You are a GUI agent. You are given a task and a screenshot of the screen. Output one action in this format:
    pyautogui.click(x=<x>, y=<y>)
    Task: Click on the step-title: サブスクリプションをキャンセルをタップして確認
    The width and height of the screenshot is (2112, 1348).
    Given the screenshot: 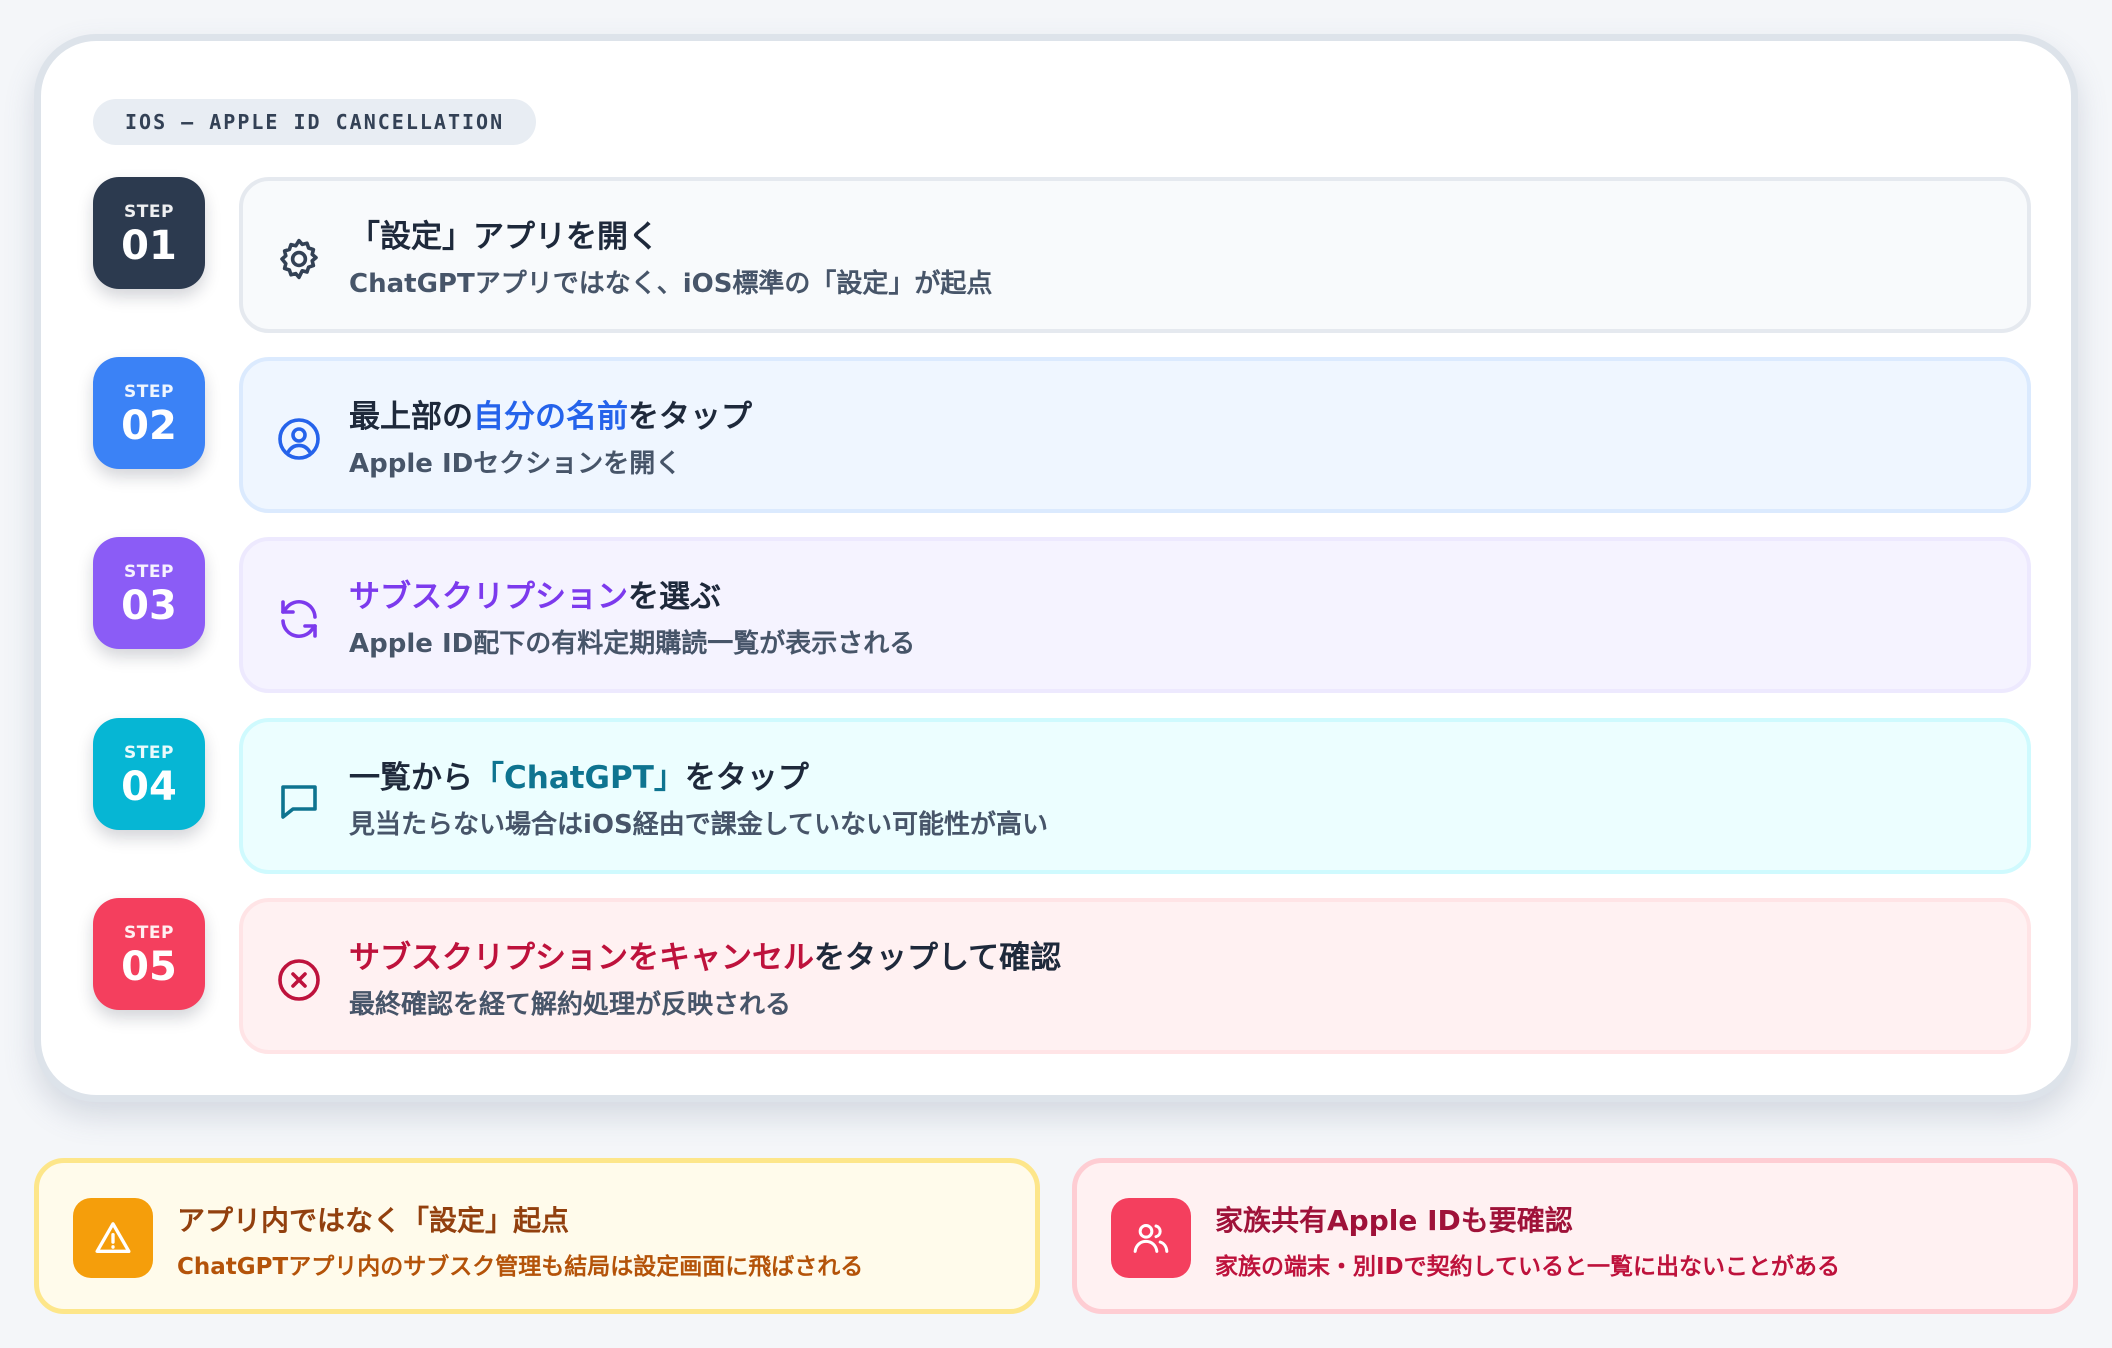 What is the action you would take?
    pyautogui.click(x=705, y=954)
    